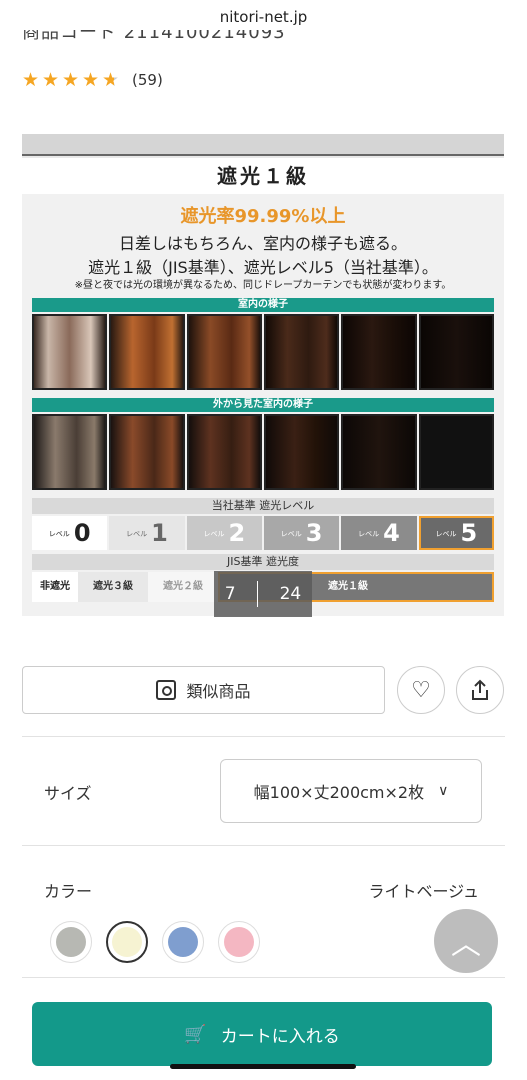 This screenshot has width=527, height=1080. Describe the element at coordinates (290, 594) in the screenshot. I see `counter-total: 24` at that location.